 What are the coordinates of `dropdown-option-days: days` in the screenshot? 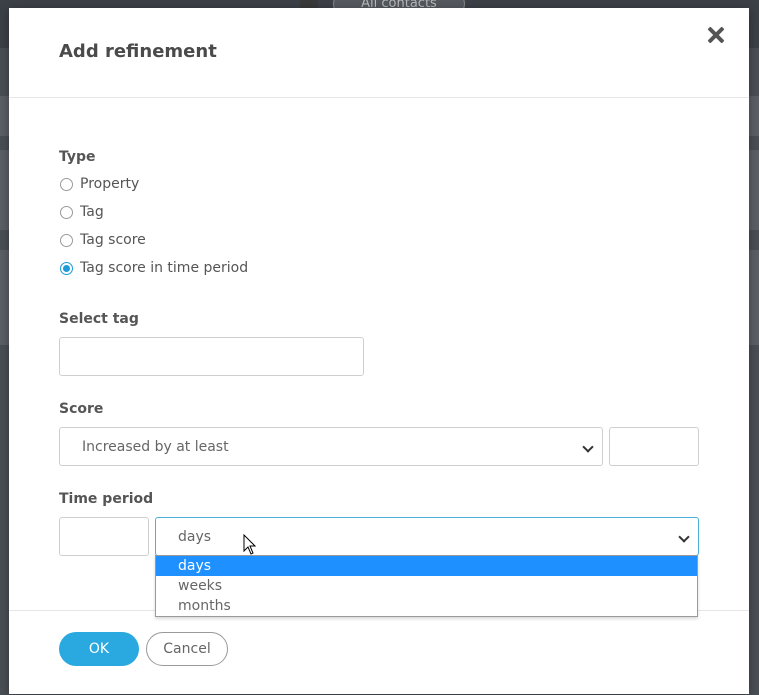 It's located at (426, 566).